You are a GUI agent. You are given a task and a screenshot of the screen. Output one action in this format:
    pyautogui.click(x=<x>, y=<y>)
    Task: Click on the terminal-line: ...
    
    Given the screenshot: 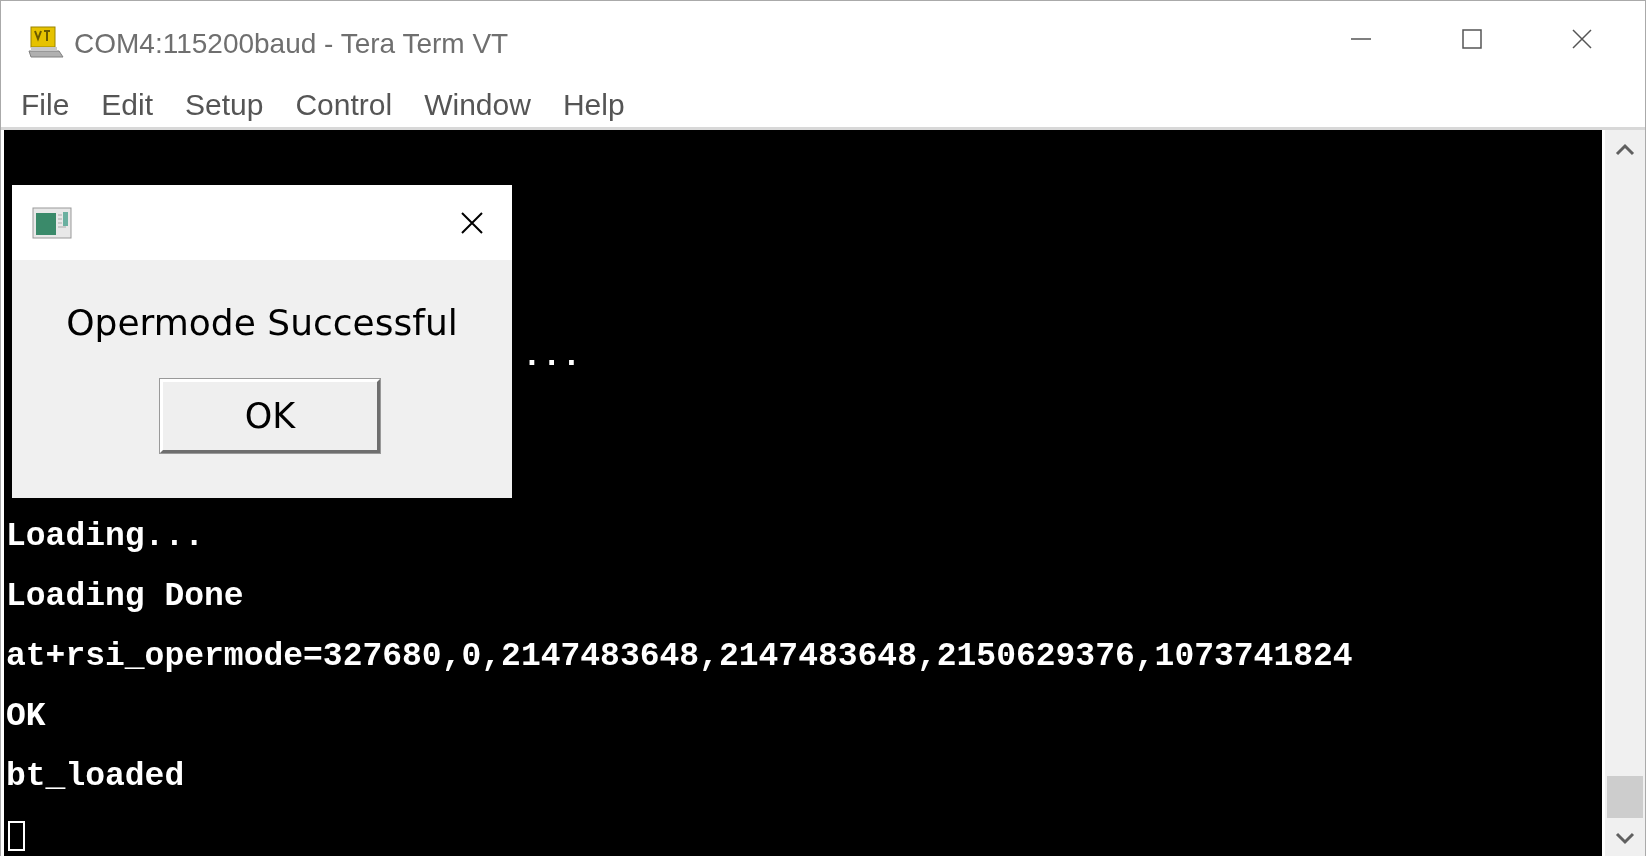 What is the action you would take?
    pyautogui.click(x=551, y=356)
    